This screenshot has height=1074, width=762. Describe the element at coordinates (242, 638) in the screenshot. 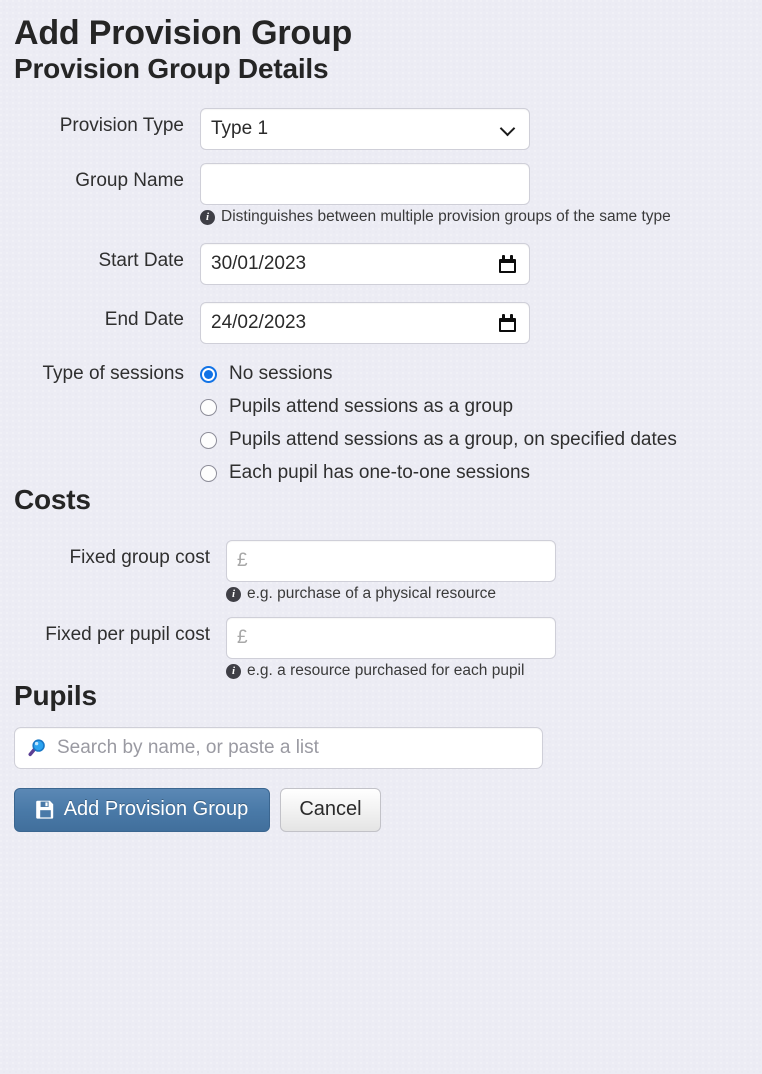

I see `fixed-per-pupil-cost-placeholder: £` at that location.